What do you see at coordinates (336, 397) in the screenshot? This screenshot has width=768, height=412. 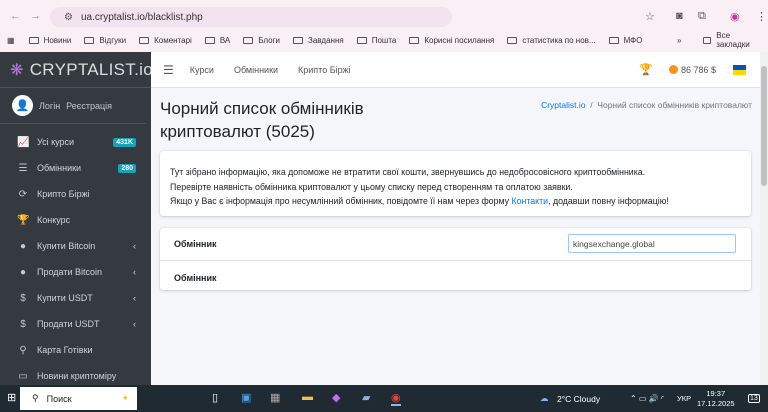 I see `copilot-icon: ◆` at bounding box center [336, 397].